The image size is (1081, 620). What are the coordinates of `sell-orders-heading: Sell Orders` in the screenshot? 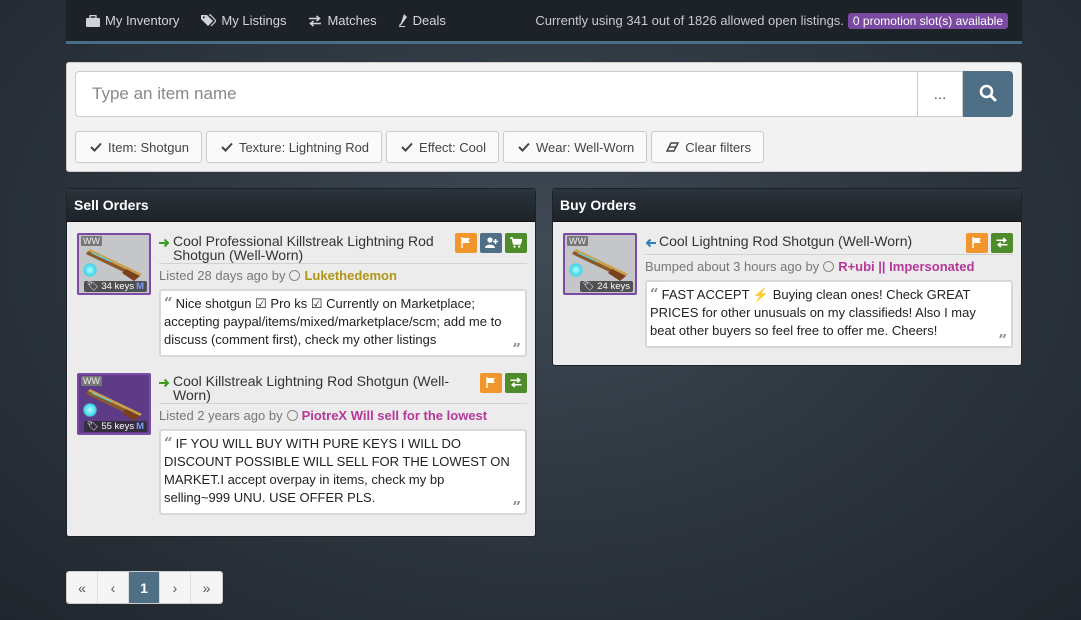 It's located at (301, 205).